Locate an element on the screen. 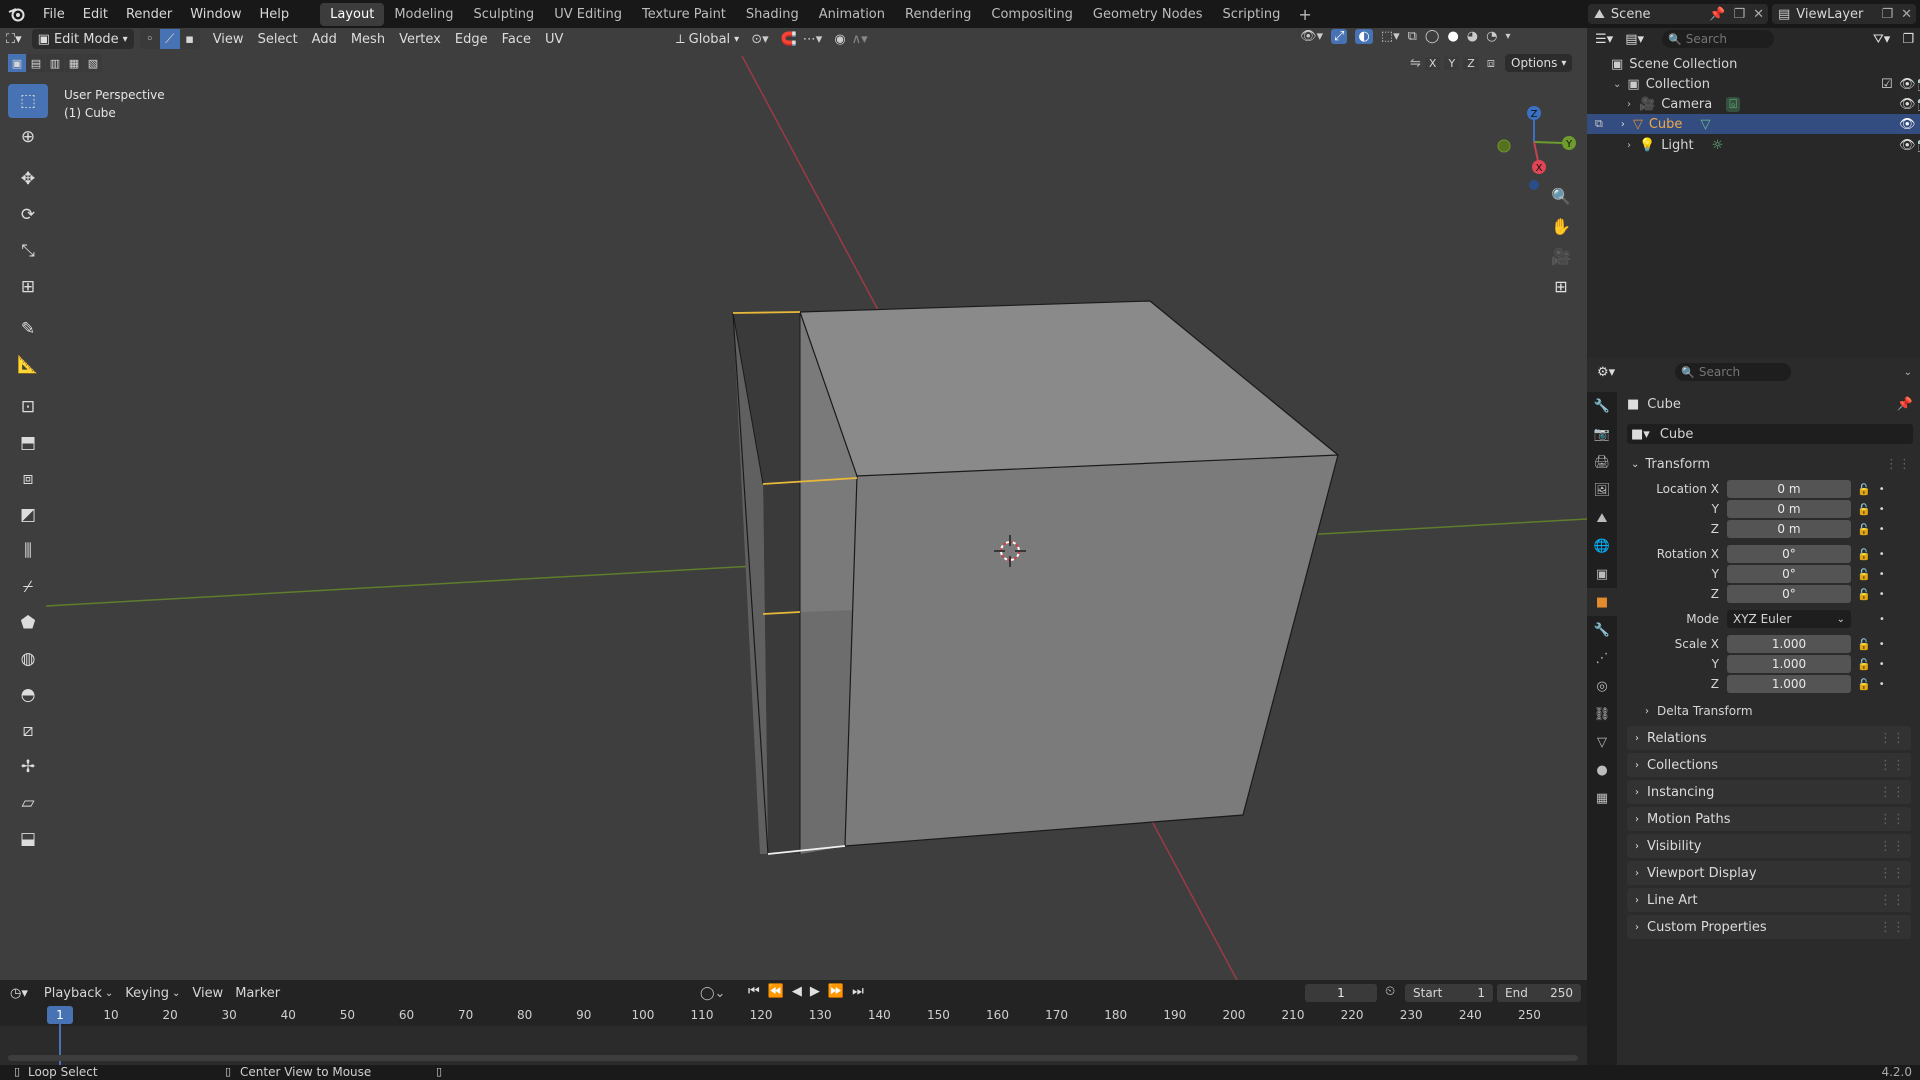 The width and height of the screenshot is (1920, 1080). workspace-tab-animation: Animation is located at coordinates (852, 14).